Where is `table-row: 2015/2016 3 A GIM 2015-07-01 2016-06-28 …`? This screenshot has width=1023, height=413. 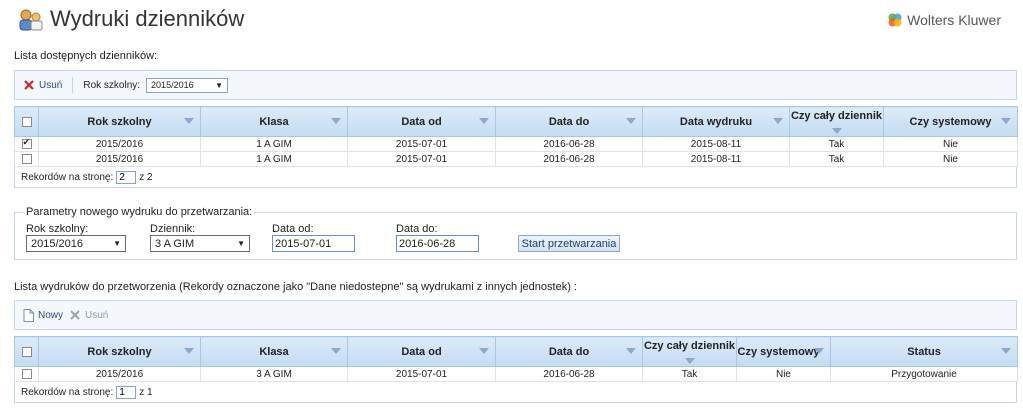
table-row: 2015/2016 3 A GIM 2015-07-01 2016-06-28 … is located at coordinates (516, 374).